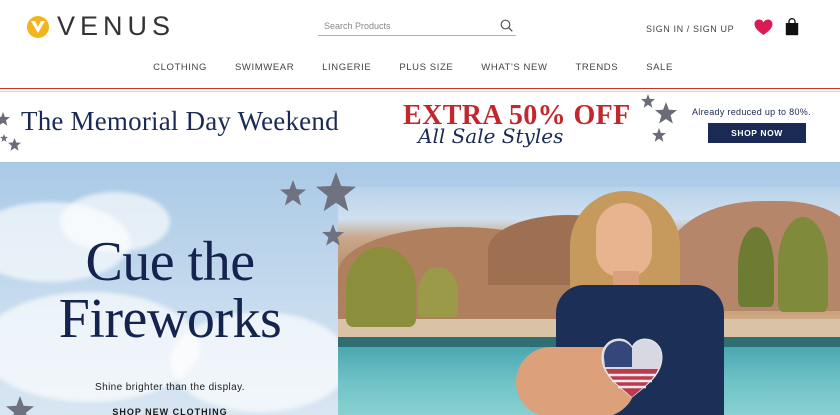 Image resolution: width=840 pixels, height=415 pixels. What do you see at coordinates (346, 67) in the screenshot?
I see `nav-item-lingerie: LINGERIE` at bounding box center [346, 67].